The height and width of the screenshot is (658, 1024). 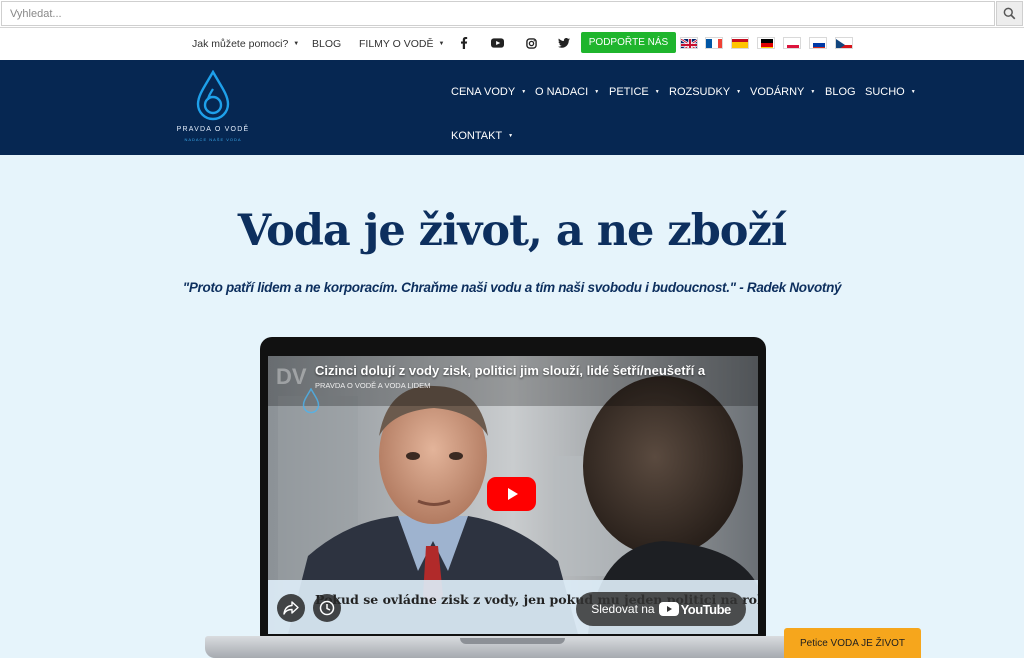 What do you see at coordinates (497, 43) in the screenshot?
I see `youtube-icon` at bounding box center [497, 43].